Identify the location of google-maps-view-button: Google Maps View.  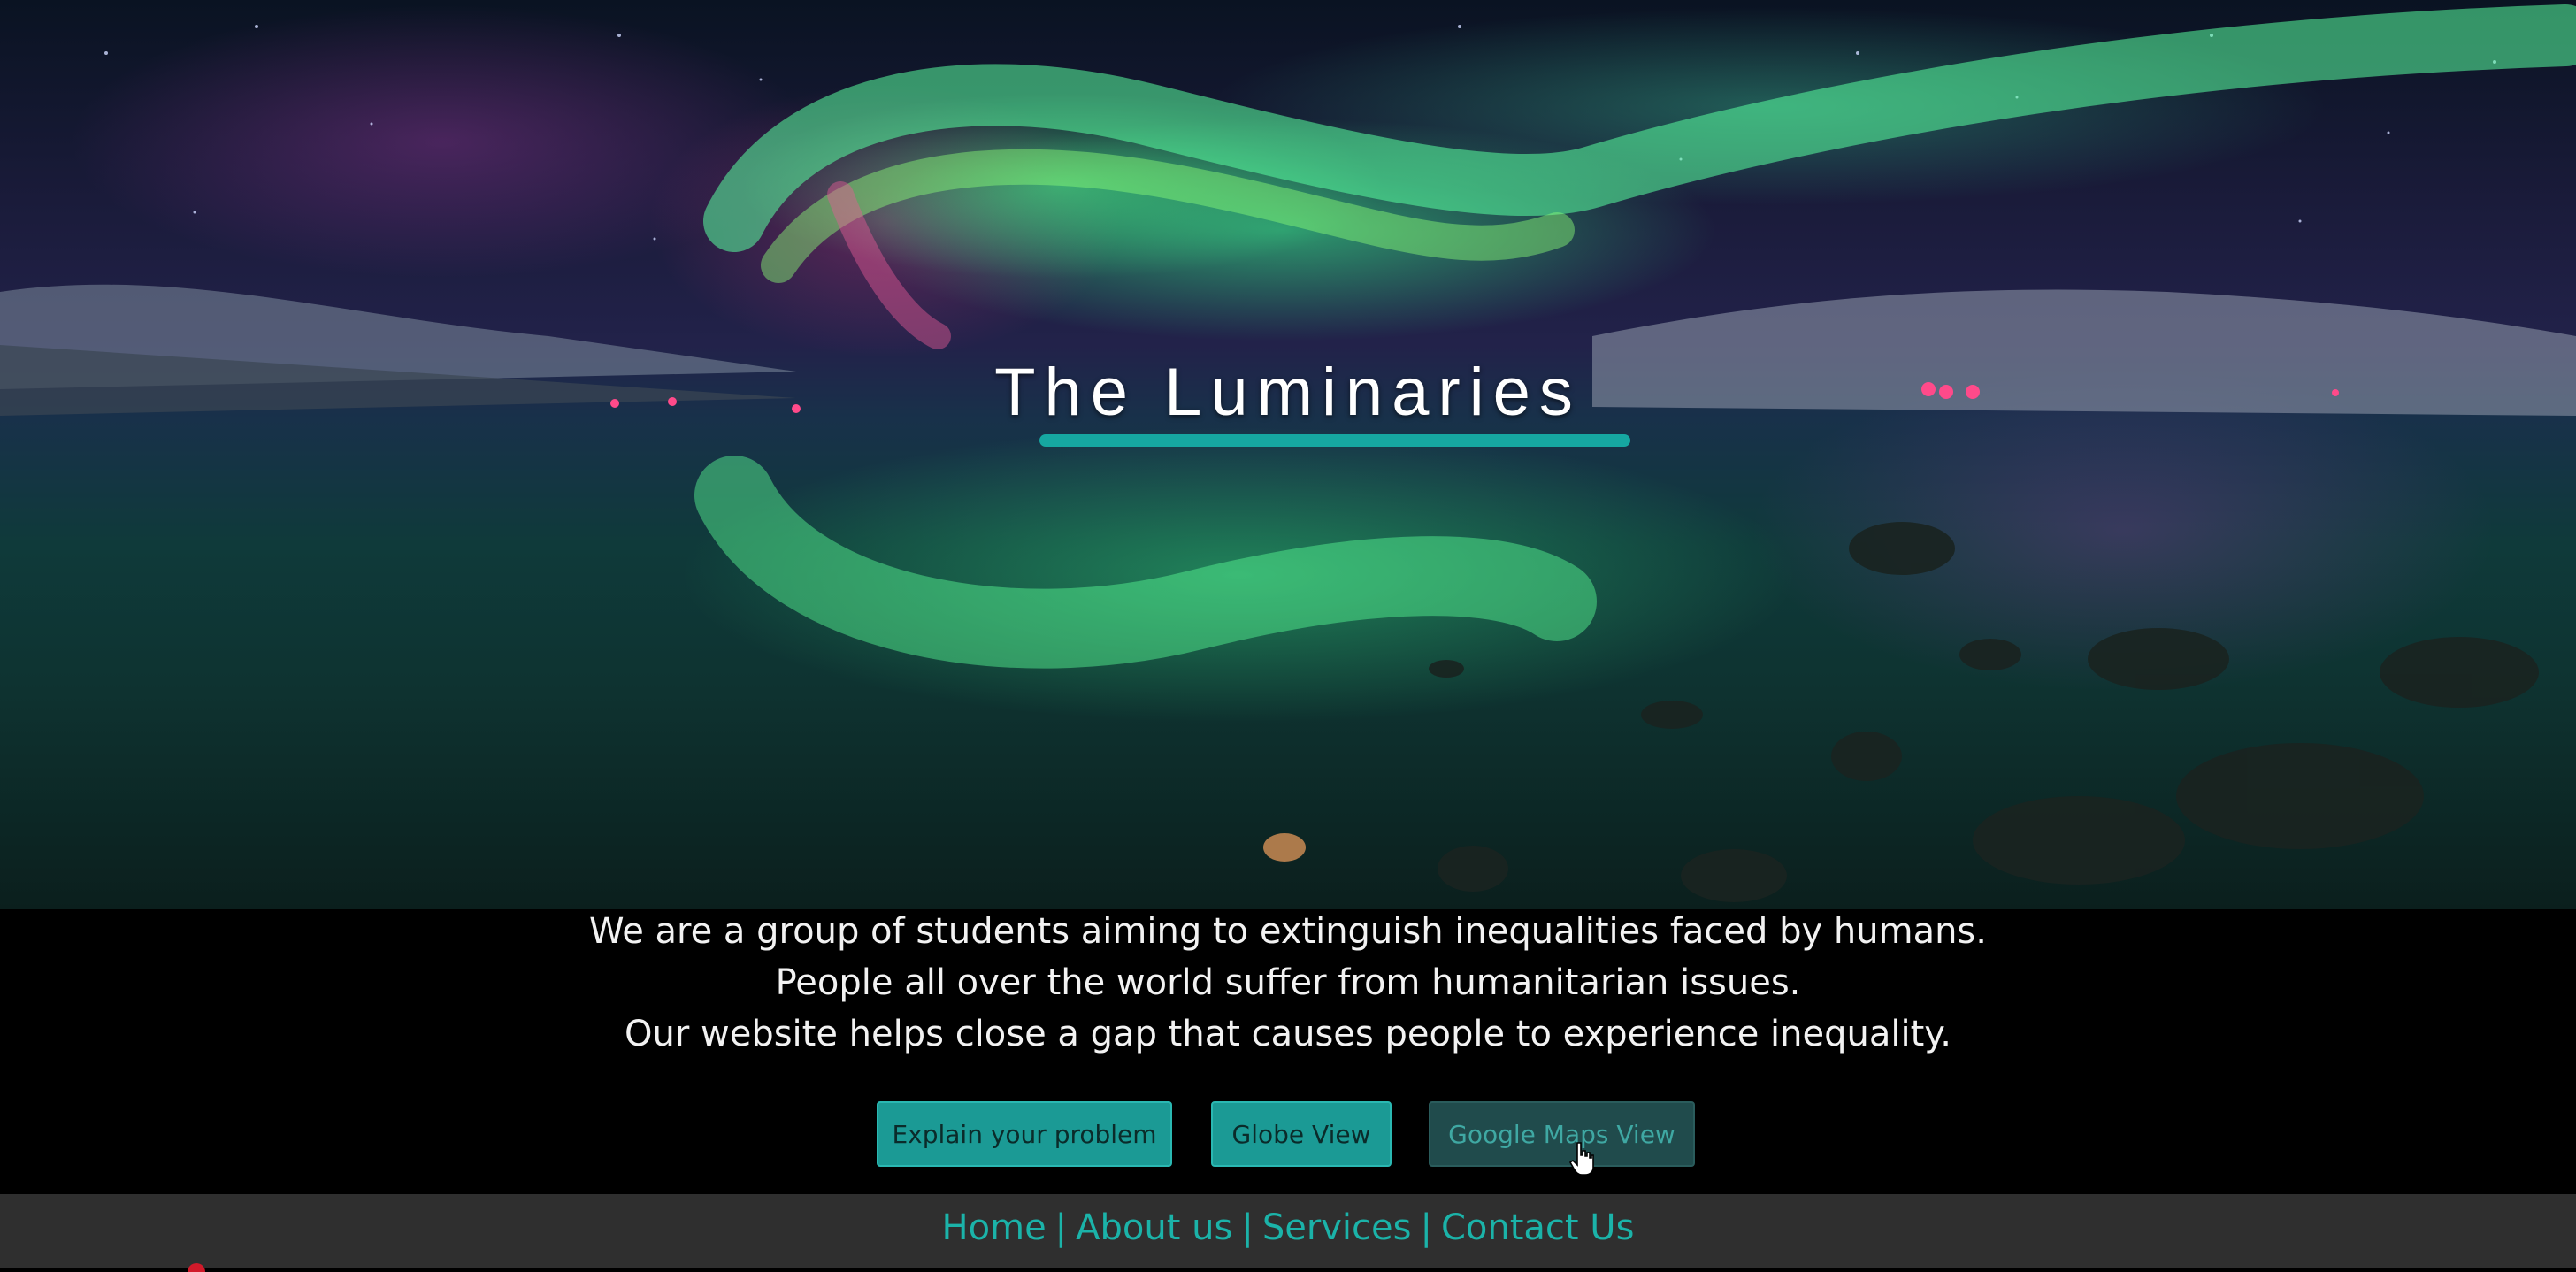
(1562, 1134).